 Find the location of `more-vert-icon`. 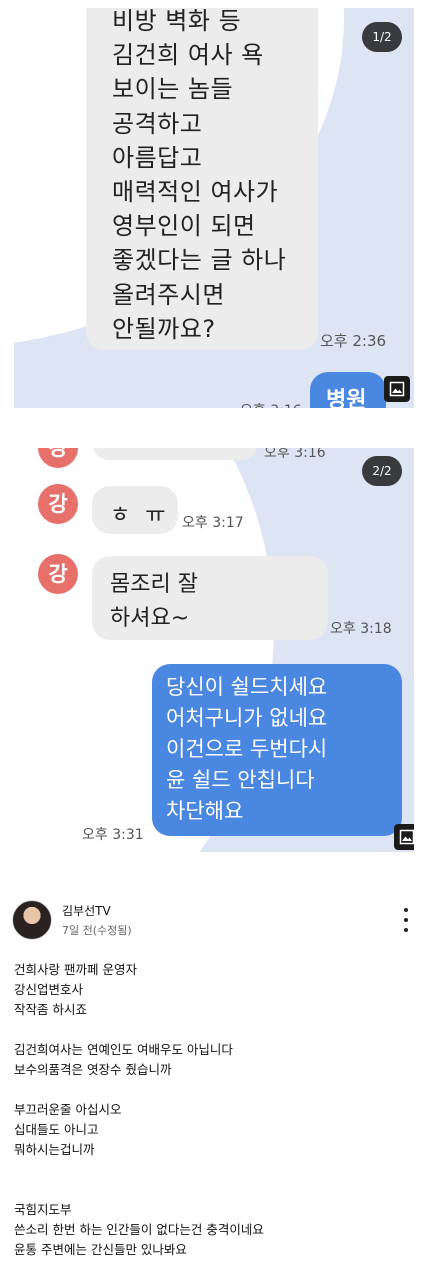

more-vert-icon is located at coordinates (406, 920).